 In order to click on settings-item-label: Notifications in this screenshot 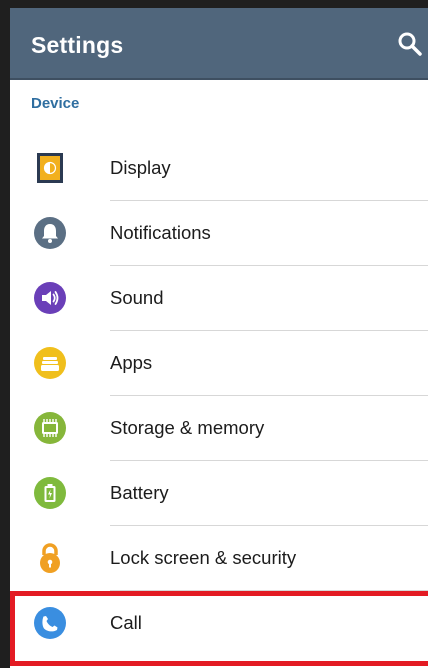, I will do `click(160, 232)`.